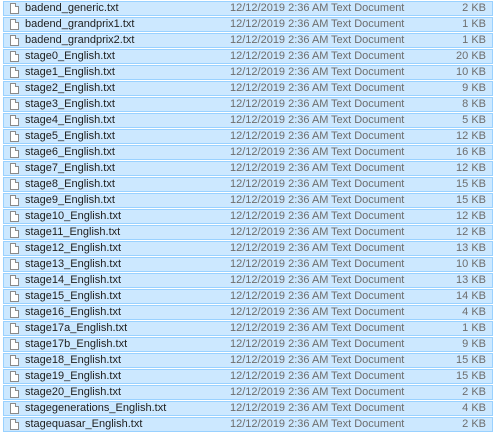 Image resolution: width=497 pixels, height=435 pixels. Describe the element at coordinates (70, 200) in the screenshot. I see `file-name: stage9_English.txt` at that location.